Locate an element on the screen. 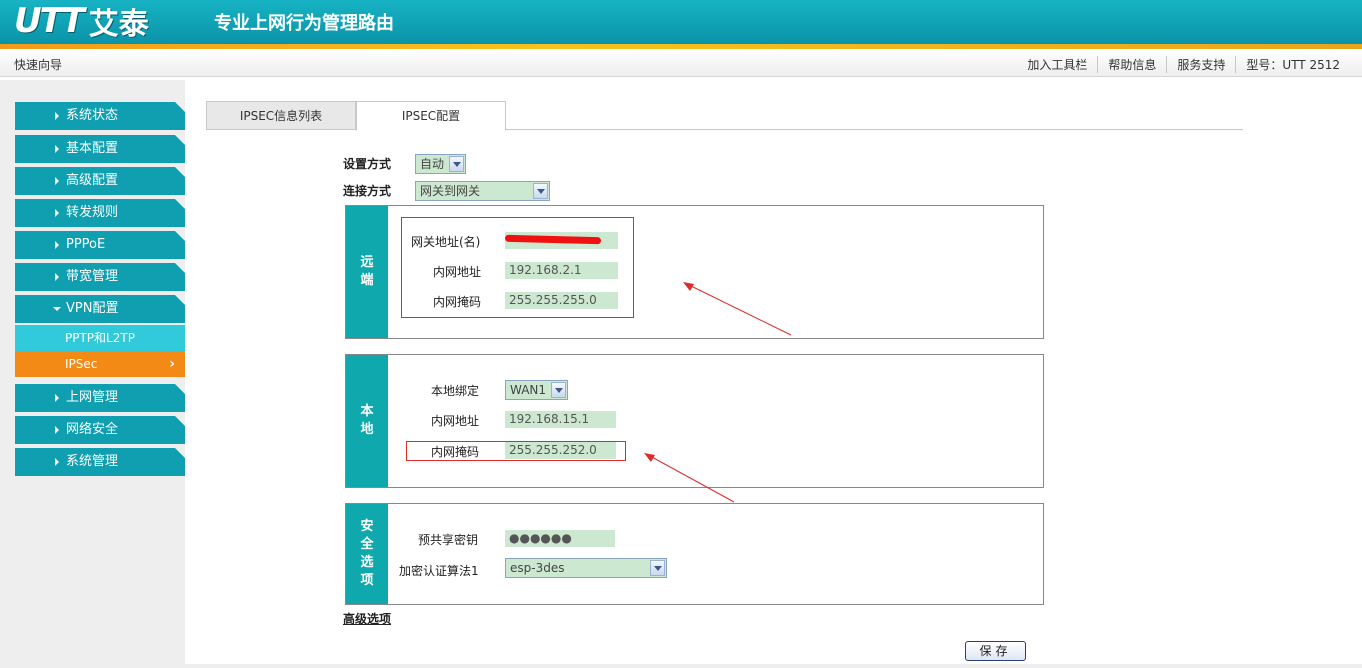 Image resolution: width=1362 pixels, height=668 pixels. gateway-label: 网关地址(名) is located at coordinates (446, 242).